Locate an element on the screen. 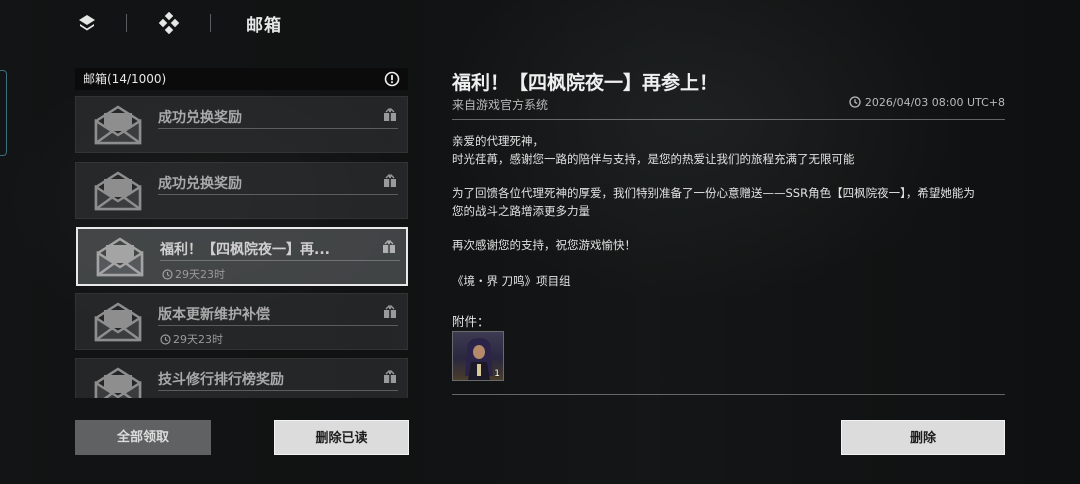  delete-read-button: 删除已读 is located at coordinates (341, 437).